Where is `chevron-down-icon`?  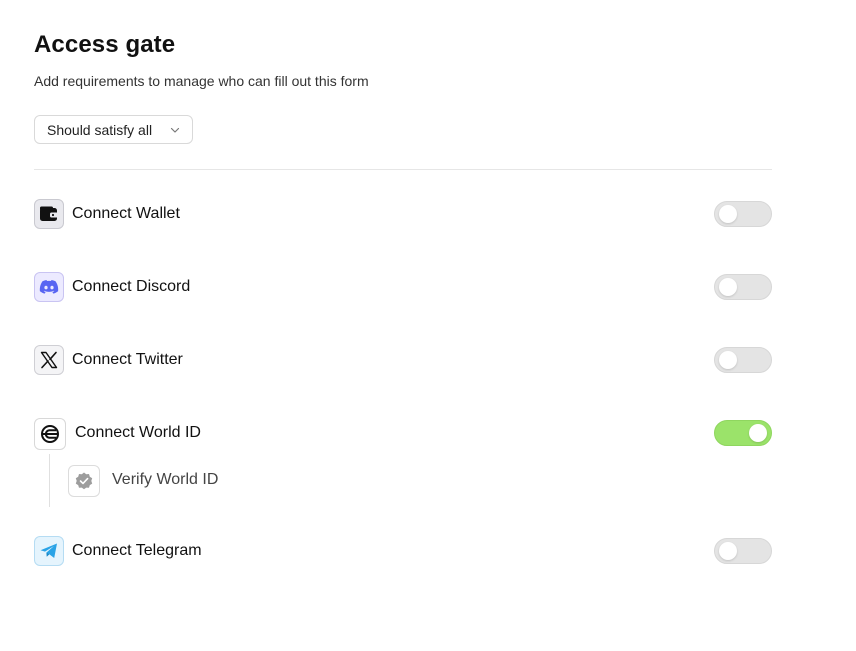 chevron-down-icon is located at coordinates (175, 130).